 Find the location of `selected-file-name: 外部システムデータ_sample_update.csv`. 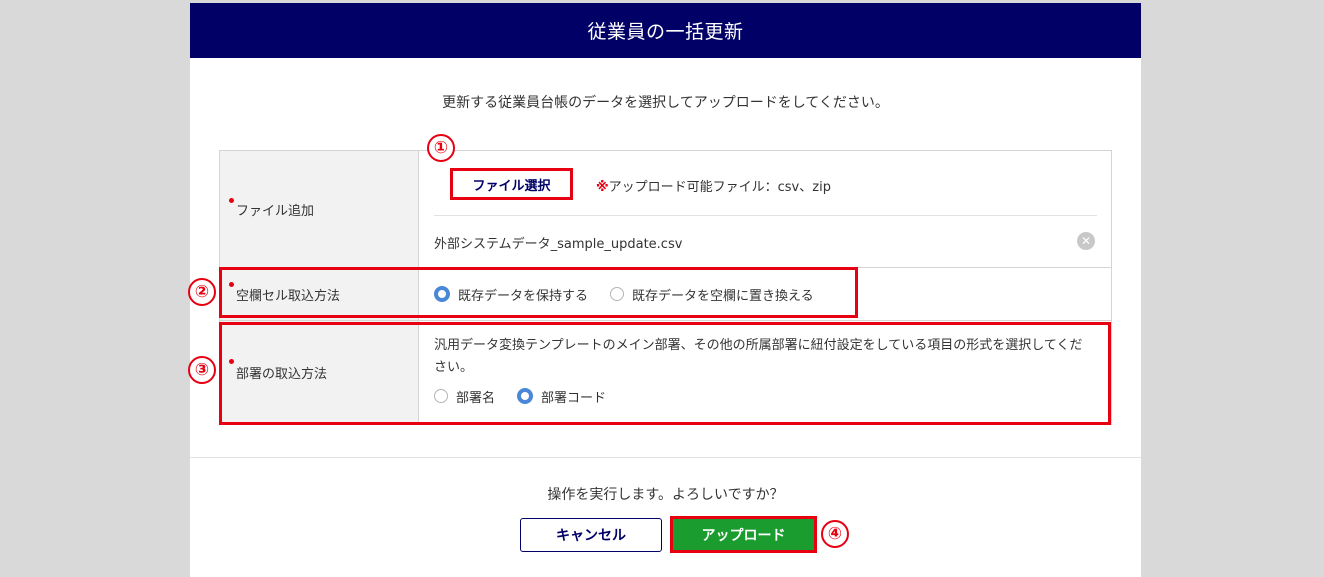

selected-file-name: 外部システムデータ_sample_update.csv is located at coordinates (558, 244).